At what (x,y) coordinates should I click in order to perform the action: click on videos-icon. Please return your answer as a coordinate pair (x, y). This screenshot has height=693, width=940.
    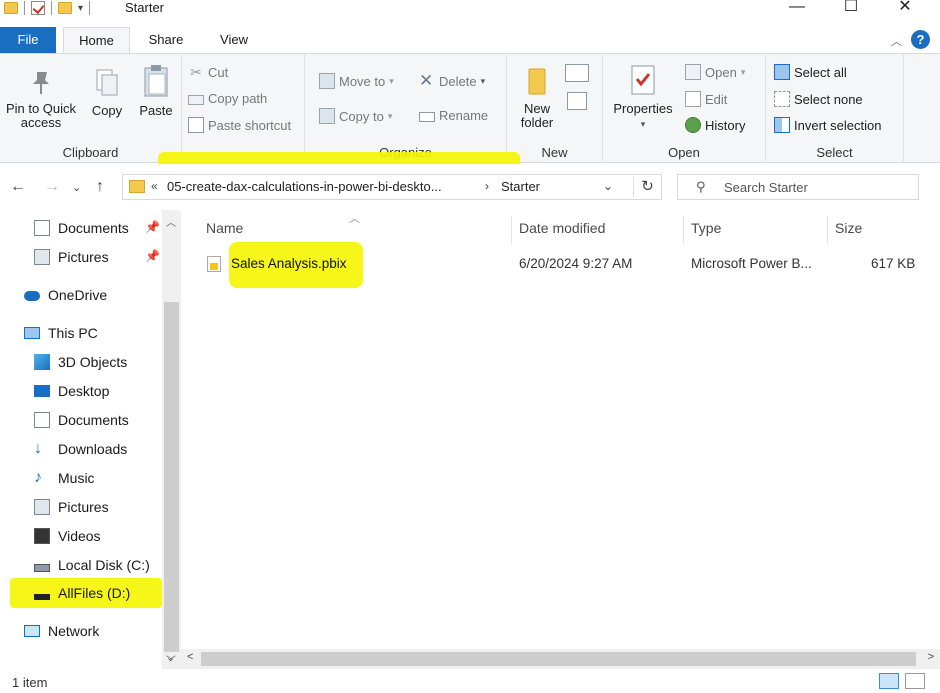
    Looking at the image, I should click on (42, 536).